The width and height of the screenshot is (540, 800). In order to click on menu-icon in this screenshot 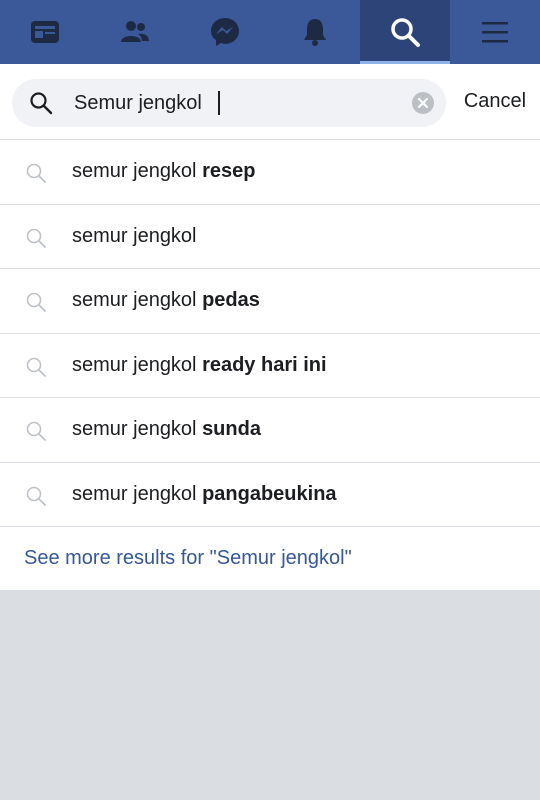, I will do `click(495, 32)`.